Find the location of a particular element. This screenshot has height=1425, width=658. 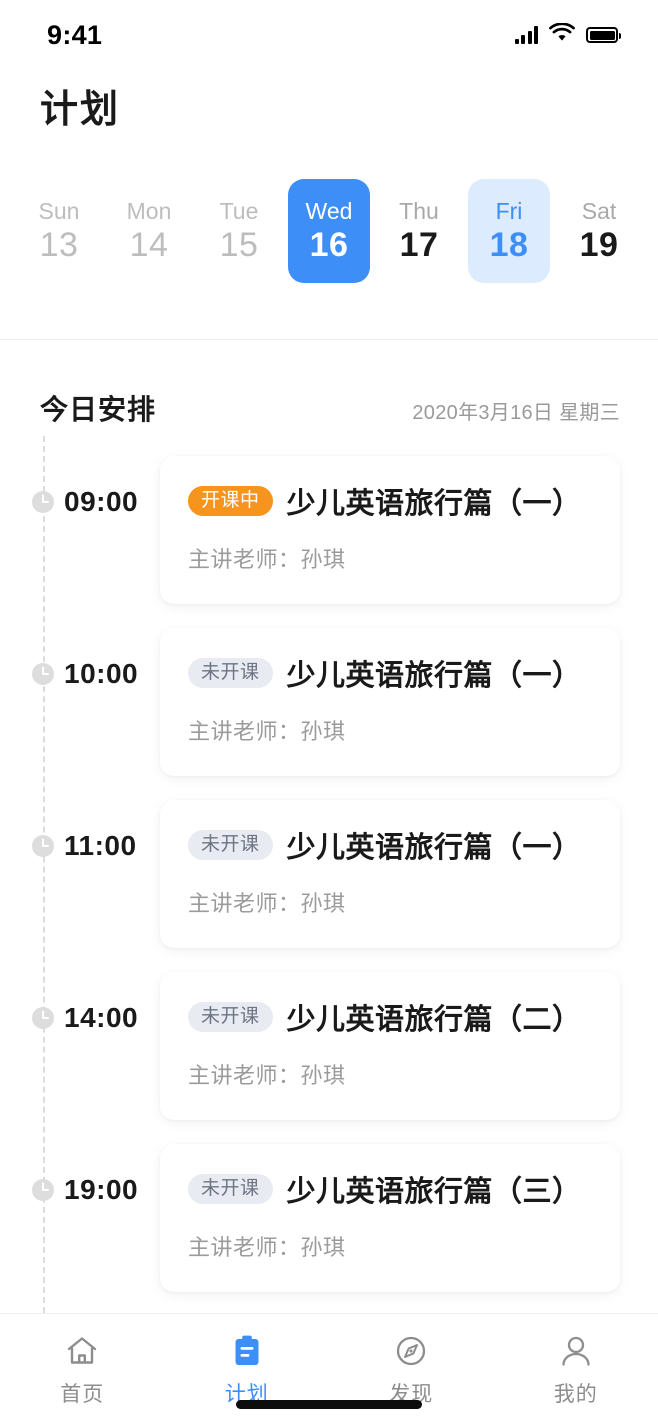

schedule-item-card-header: 未开课 少儿英语旅行篇（三） is located at coordinates (391, 1189).